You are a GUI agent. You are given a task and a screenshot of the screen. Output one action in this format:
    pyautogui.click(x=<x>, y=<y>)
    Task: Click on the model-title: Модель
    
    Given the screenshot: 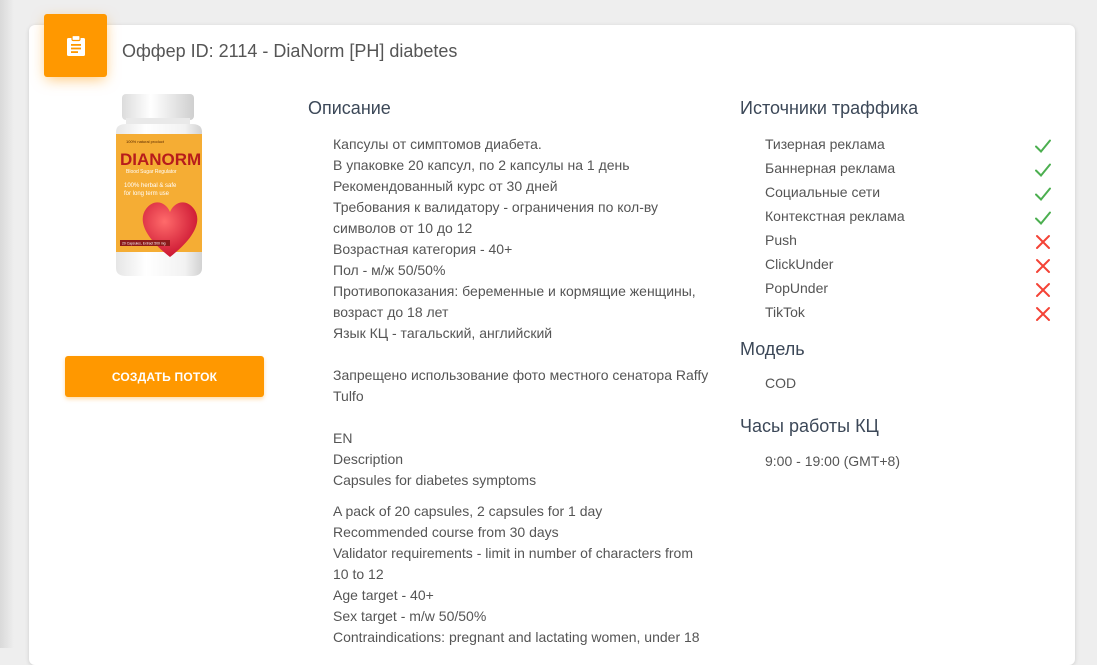 What is the action you would take?
    pyautogui.click(x=772, y=349)
    